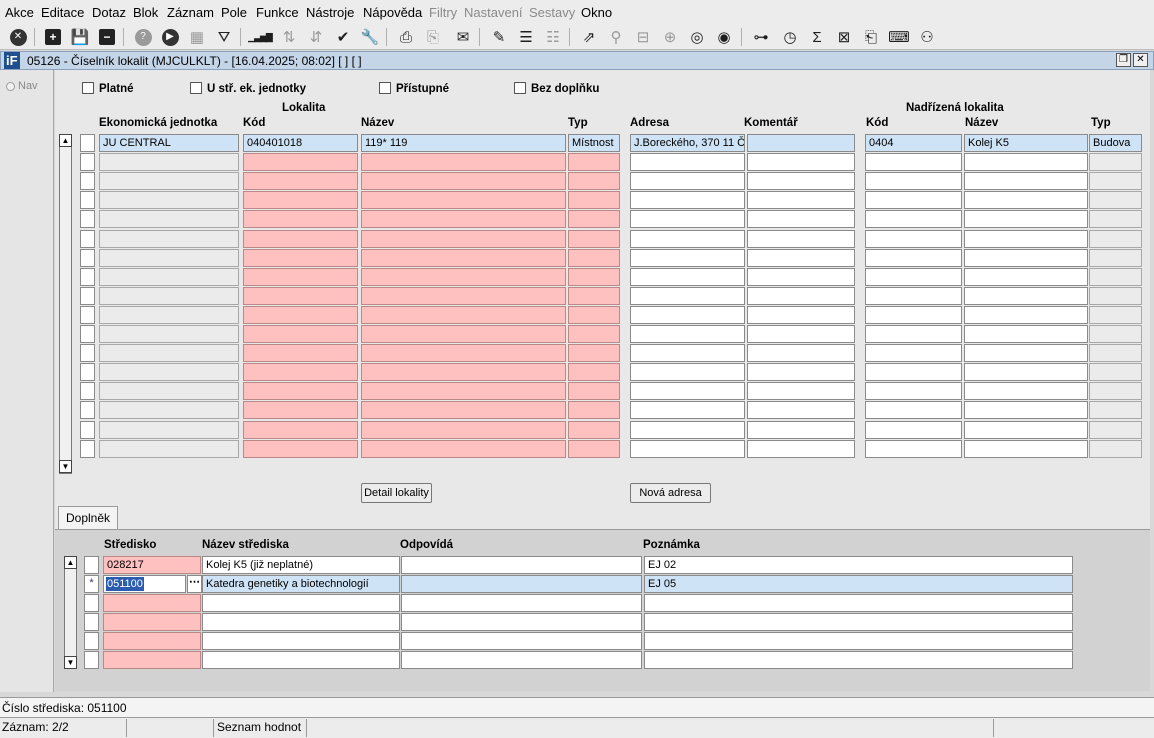 This screenshot has width=1154, height=738. What do you see at coordinates (871, 37) in the screenshot?
I see `doc-button: ⎗` at bounding box center [871, 37].